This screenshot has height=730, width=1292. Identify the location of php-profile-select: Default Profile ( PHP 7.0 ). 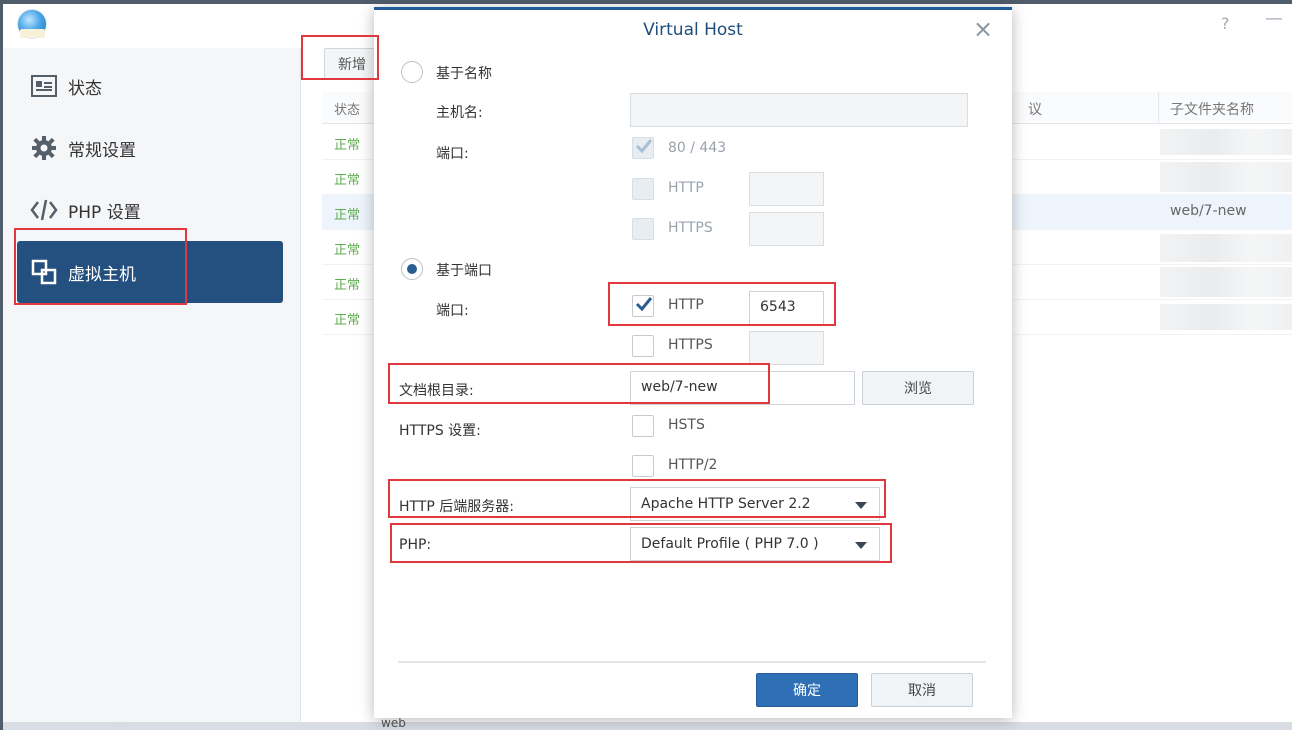
(755, 544).